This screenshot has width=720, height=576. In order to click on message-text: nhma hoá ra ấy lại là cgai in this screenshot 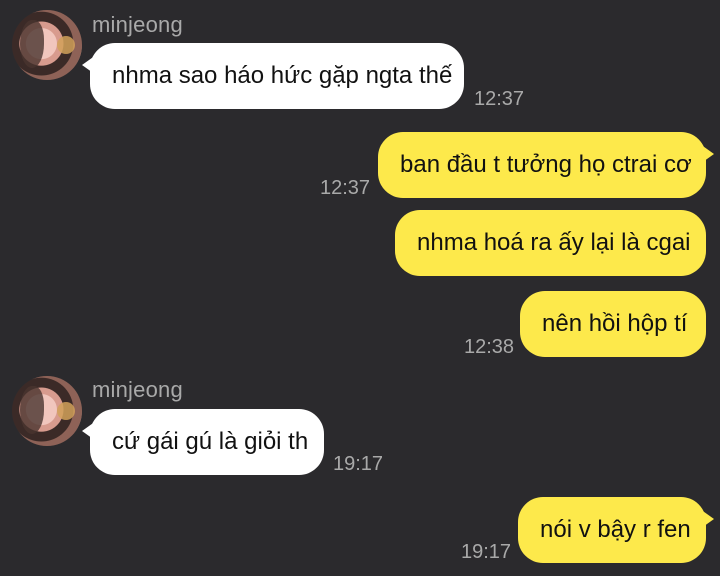, I will do `click(554, 242)`.